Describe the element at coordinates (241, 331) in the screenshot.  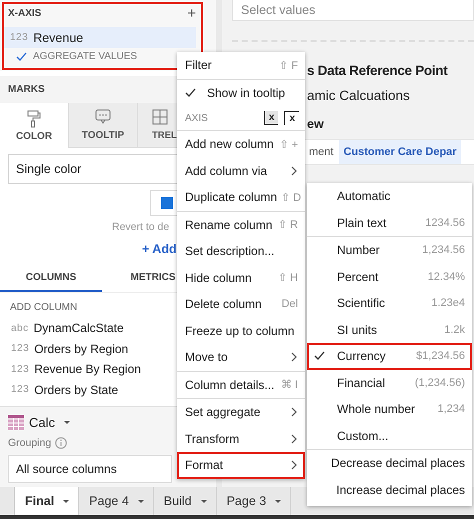
I see `menu-item: Freeze up to column` at that location.